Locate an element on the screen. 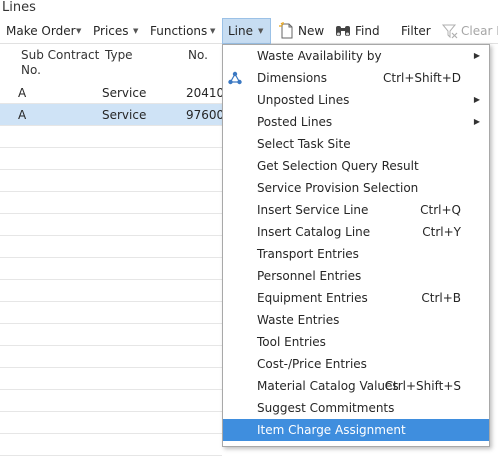 This screenshot has height=456, width=498. menu-item-posted-lines: Posted Lines ▶ is located at coordinates (356, 122).